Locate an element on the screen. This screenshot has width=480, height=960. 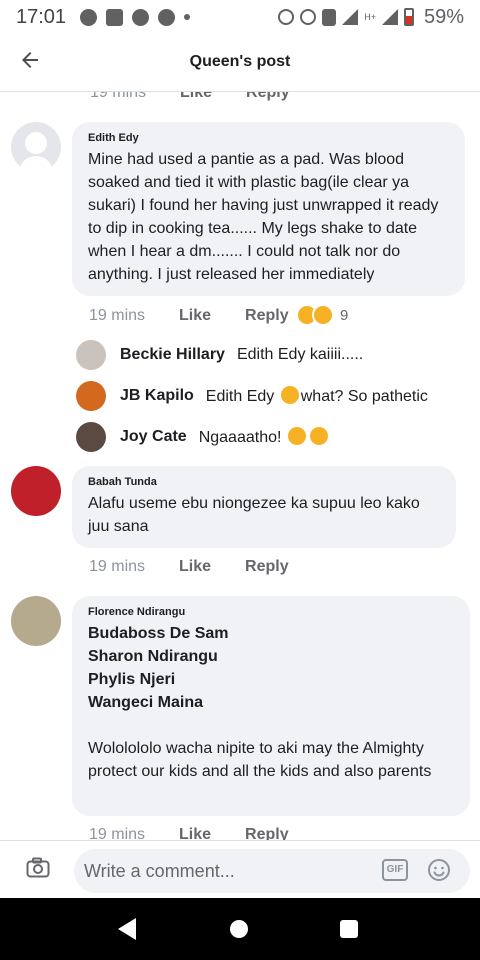
reply-text: Ngaaaatho! is located at coordinates (264, 437).